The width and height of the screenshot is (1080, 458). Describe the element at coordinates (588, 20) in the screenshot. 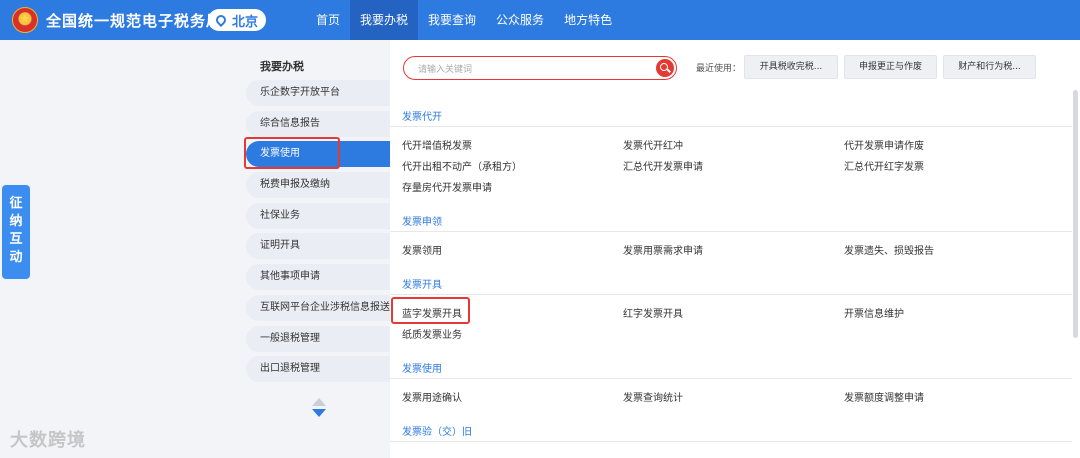

I see `nav-local-features: 地方特色` at that location.